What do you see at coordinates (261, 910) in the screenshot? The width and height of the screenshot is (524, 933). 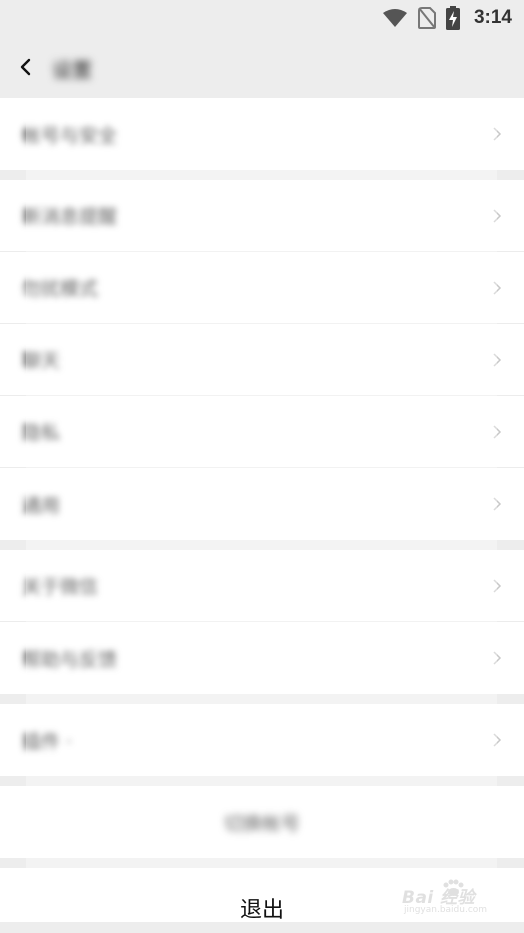 I see `logout-label: 退出` at bounding box center [261, 910].